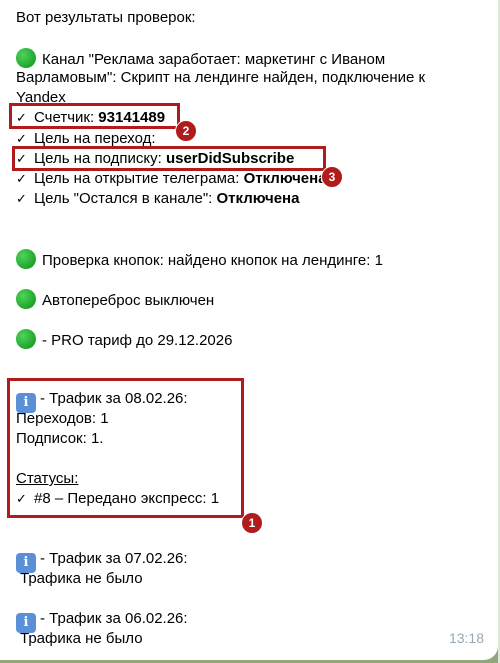  I want to click on pro-tariff-line: - PRO тариф до 29.12.2026, so click(124, 340).